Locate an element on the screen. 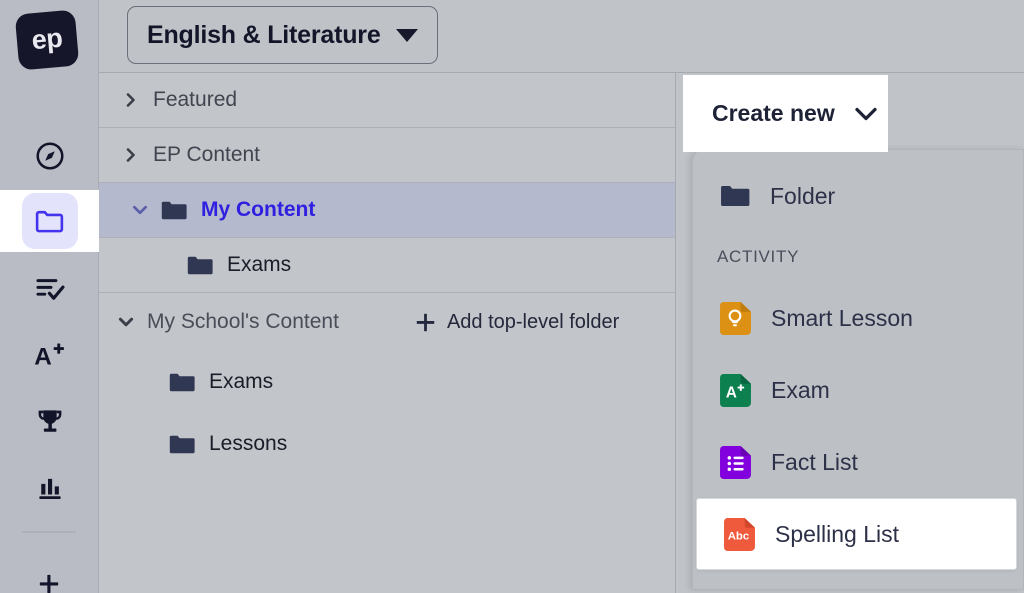 Image resolution: width=1024 pixels, height=593 pixels. rail-item-reports is located at coordinates (49, 487).